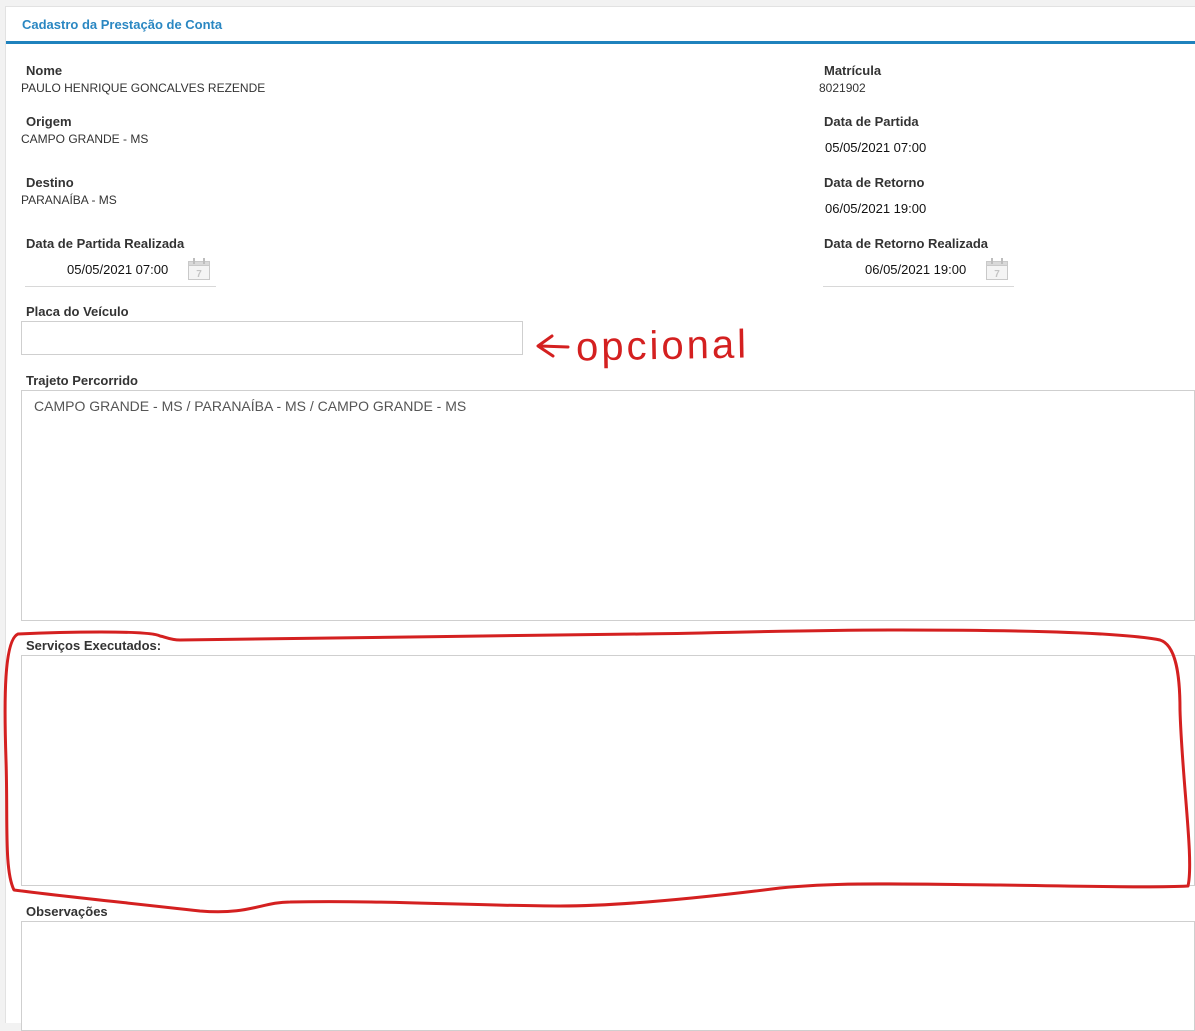 Image resolution: width=1195 pixels, height=1031 pixels. I want to click on data-retorno-value: 06/05/2021 19:00, so click(876, 208).